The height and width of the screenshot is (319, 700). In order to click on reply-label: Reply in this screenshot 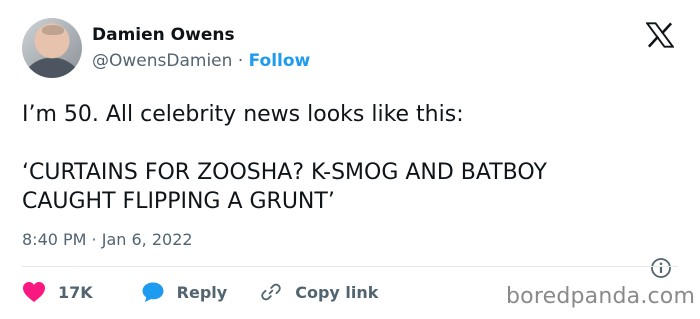, I will do `click(202, 292)`.